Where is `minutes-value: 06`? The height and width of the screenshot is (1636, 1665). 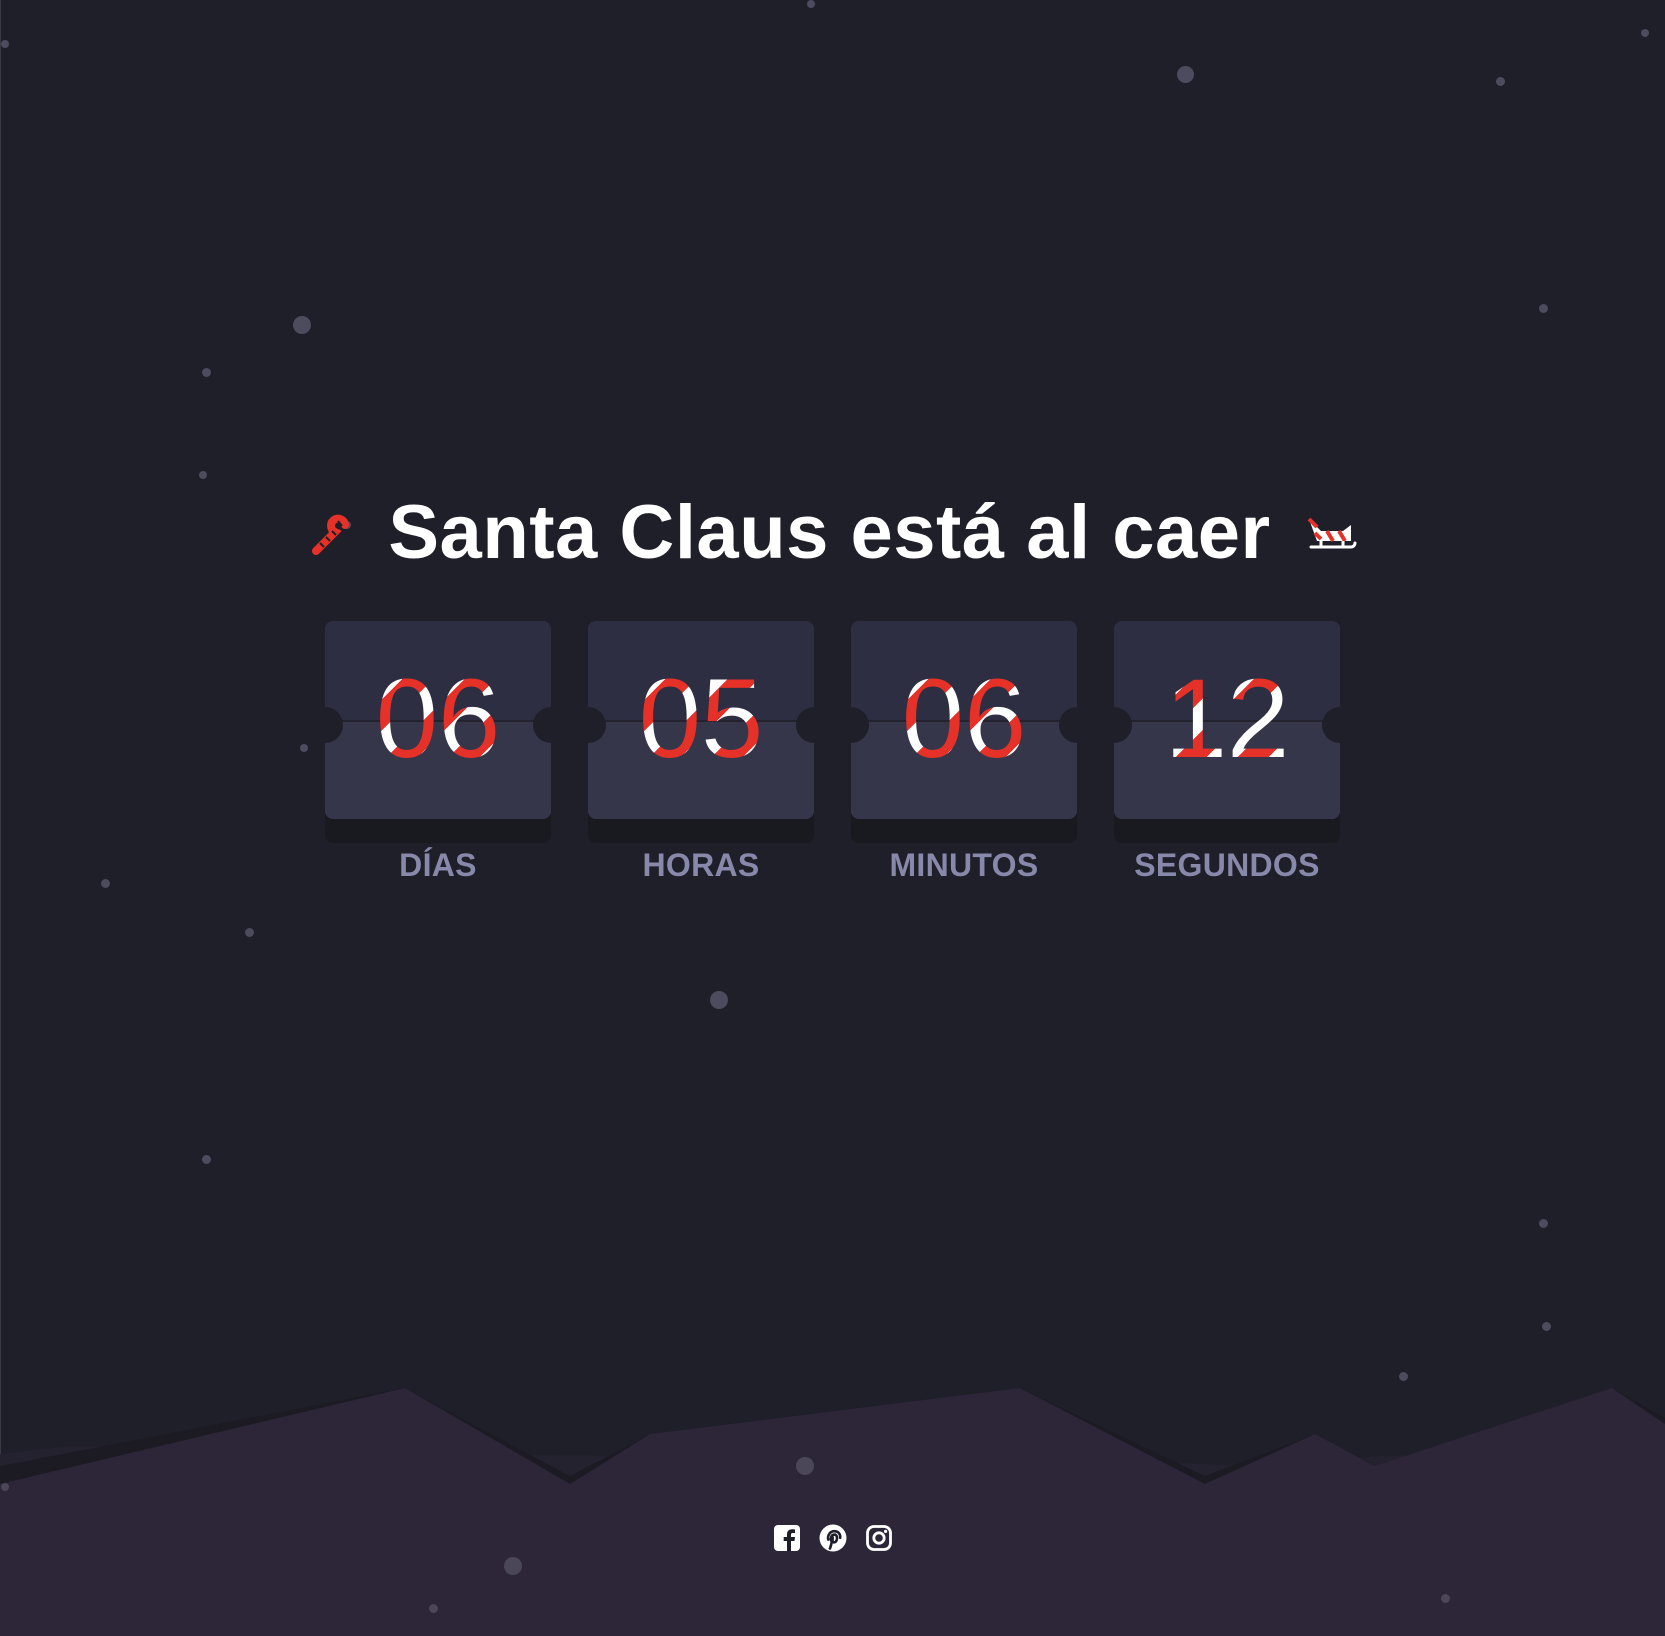 minutes-value: 06 is located at coordinates (964, 719).